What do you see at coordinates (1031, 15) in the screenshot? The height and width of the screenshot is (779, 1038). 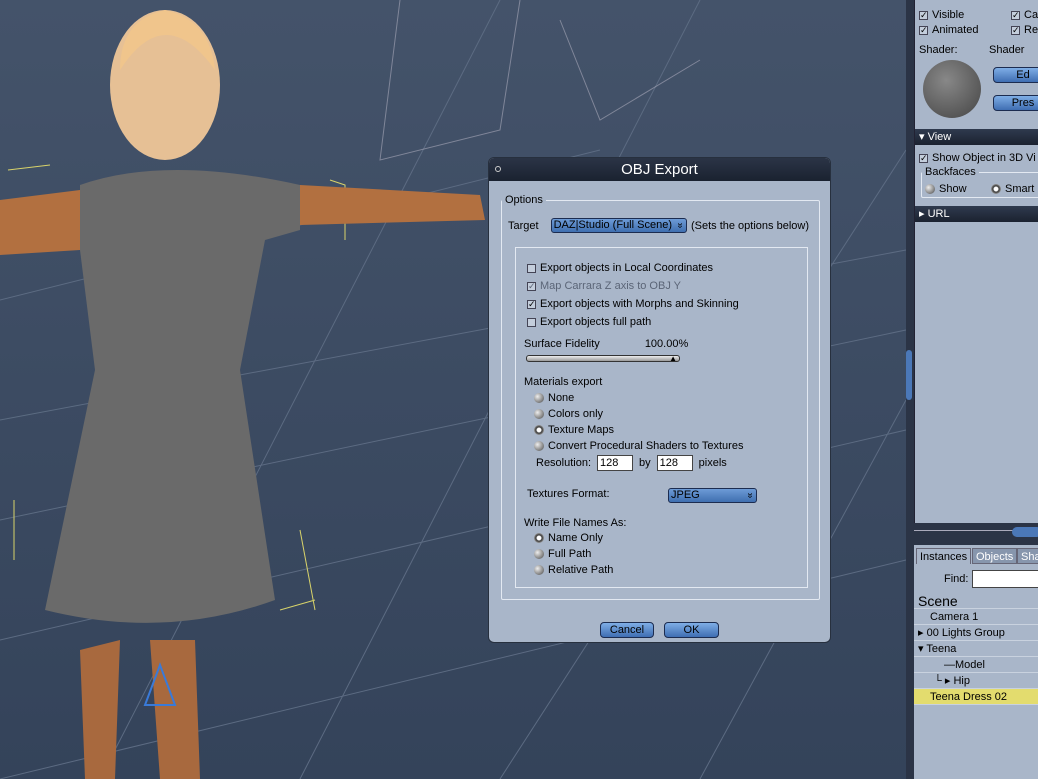 I see `cast-label: Ca` at bounding box center [1031, 15].